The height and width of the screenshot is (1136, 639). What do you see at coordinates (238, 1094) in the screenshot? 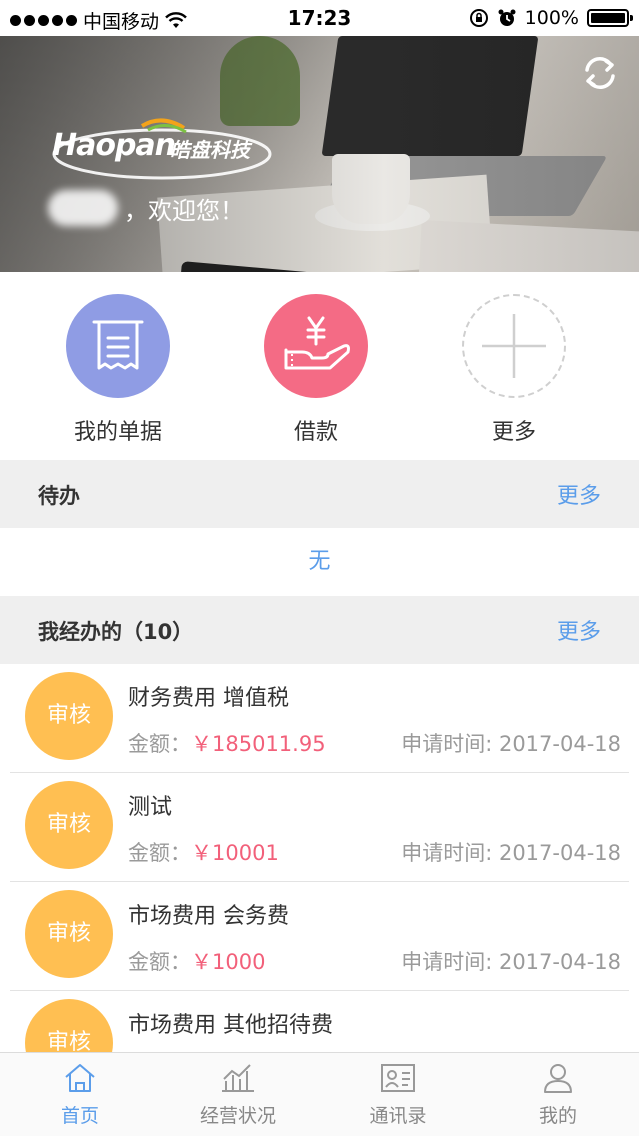
I see `tab-business-status: 经营状况` at bounding box center [238, 1094].